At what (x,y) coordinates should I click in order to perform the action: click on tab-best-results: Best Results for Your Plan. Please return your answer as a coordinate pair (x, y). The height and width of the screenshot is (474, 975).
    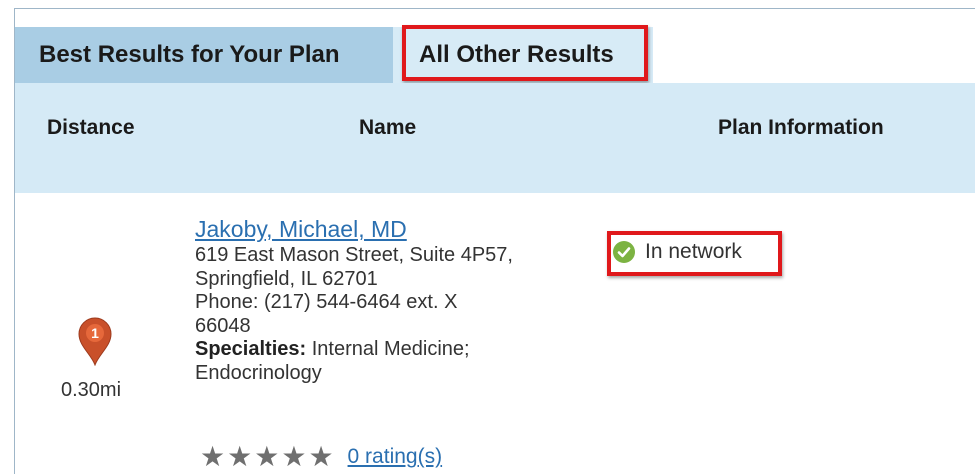
    Looking at the image, I should click on (204, 55).